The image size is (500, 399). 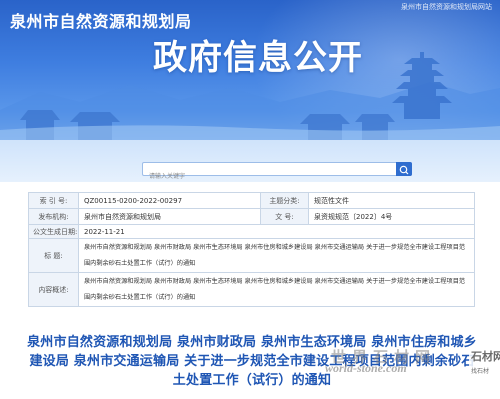 What do you see at coordinates (53, 255) in the screenshot?
I see `title-label: 标 题:` at bounding box center [53, 255].